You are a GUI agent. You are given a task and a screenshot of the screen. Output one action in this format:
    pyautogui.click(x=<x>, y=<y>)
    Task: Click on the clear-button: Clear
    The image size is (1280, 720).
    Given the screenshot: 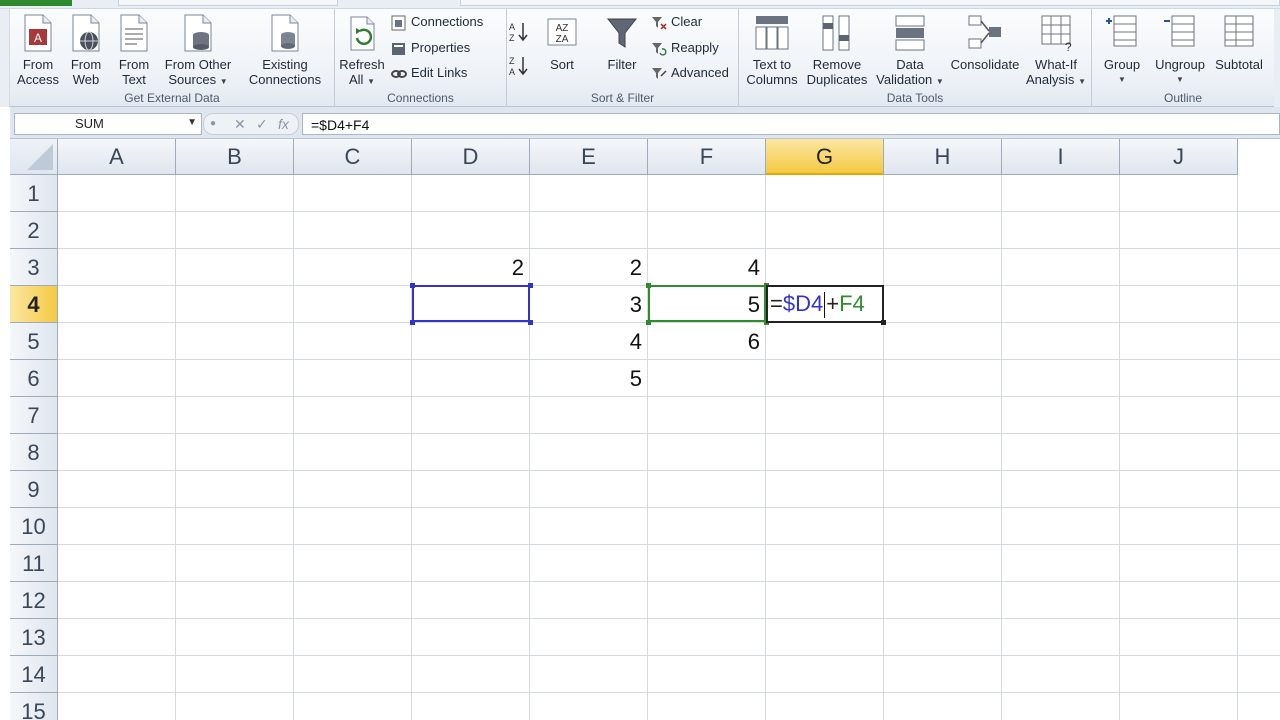 What is the action you would take?
    pyautogui.click(x=676, y=22)
    